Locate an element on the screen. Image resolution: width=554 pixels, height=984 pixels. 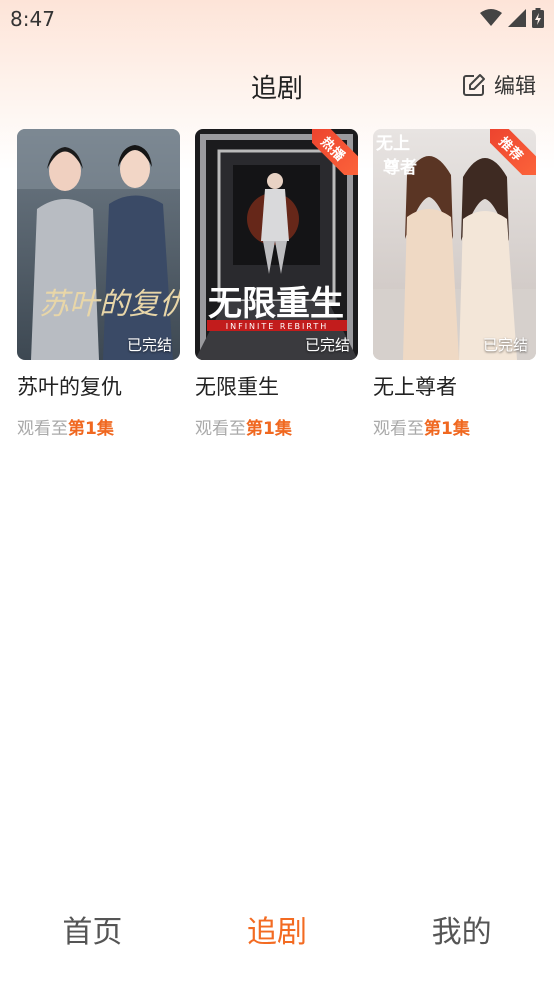
tab-home: 首页 is located at coordinates (92, 935).